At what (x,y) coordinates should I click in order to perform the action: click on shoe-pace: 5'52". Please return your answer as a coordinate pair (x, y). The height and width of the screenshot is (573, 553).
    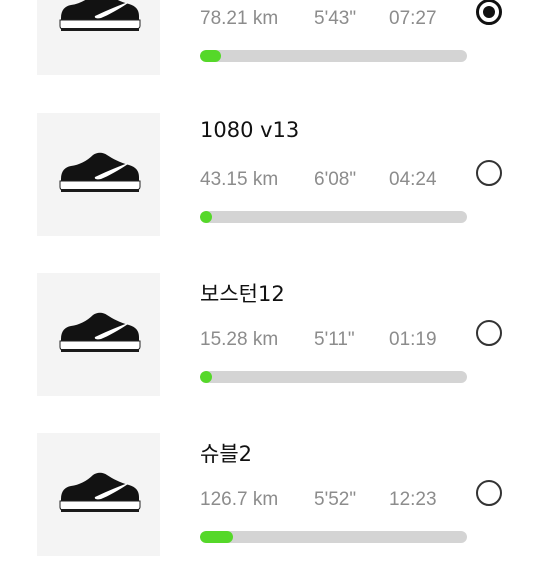
    Looking at the image, I should click on (335, 499).